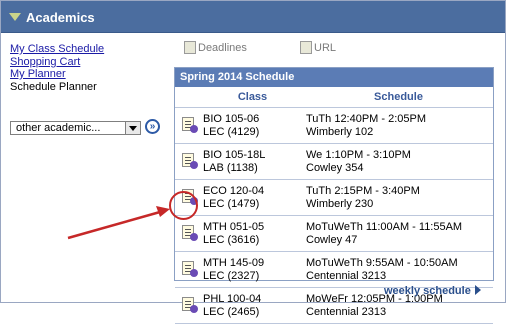  I want to click on meeting-room: Centennial 2313, so click(346, 311).